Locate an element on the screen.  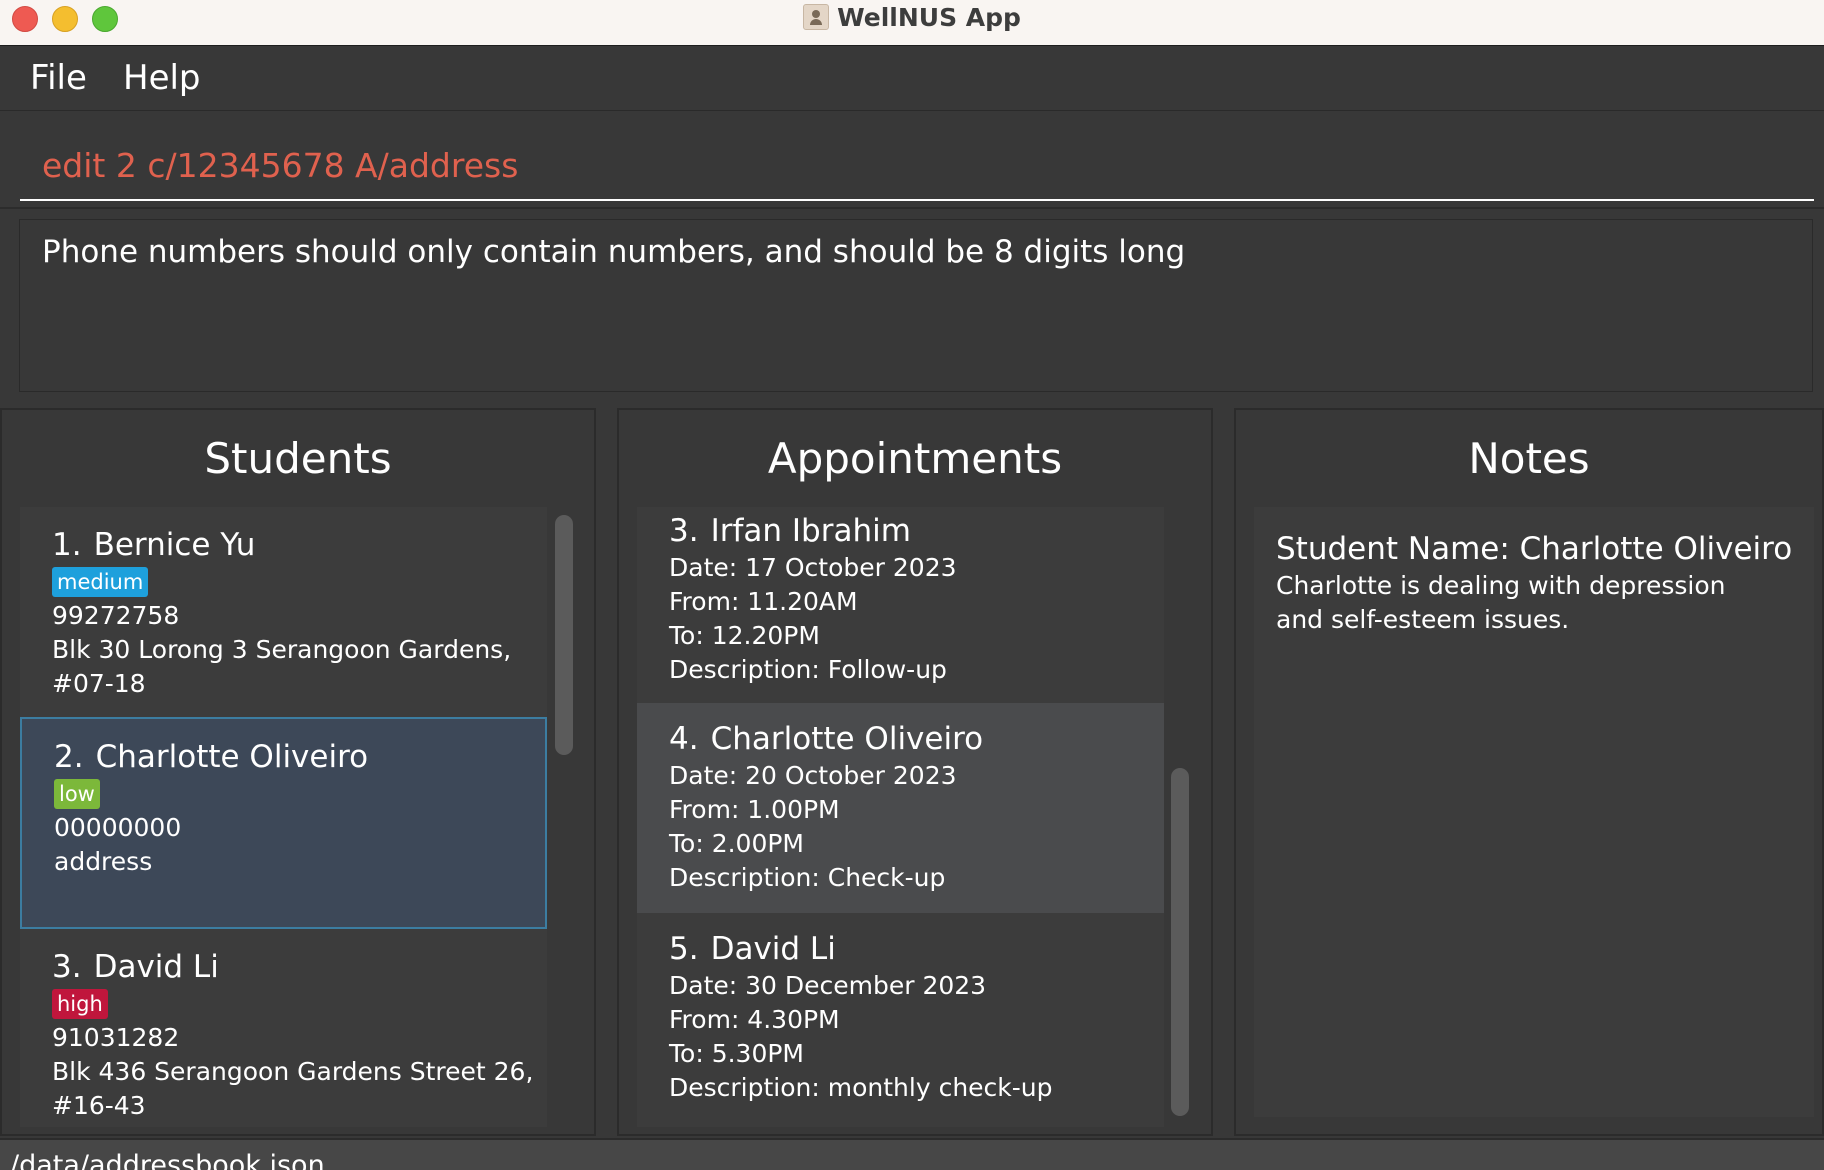
appointment-student-name: Charlotte Oliveiro is located at coordinates (847, 739).